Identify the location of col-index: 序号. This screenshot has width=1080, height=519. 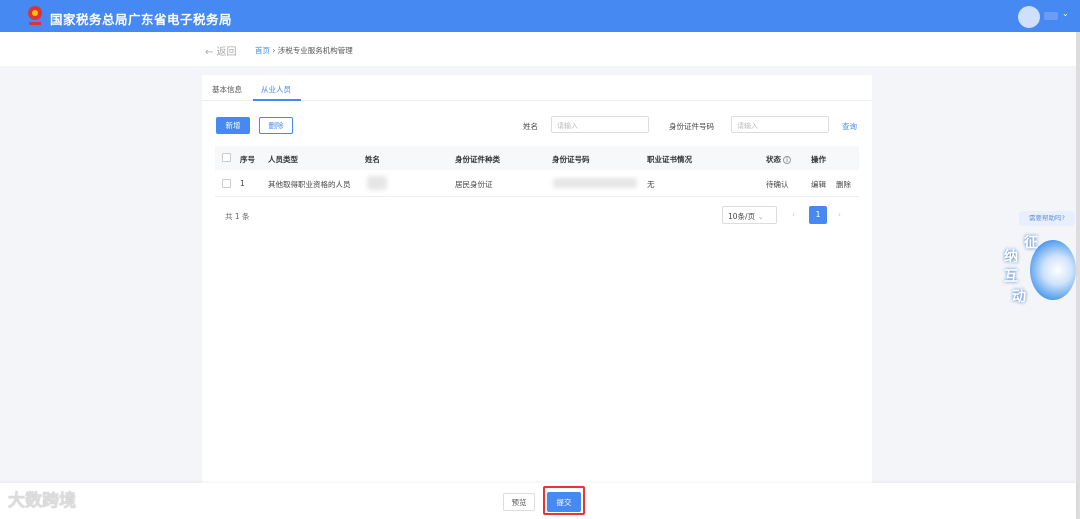
(247, 159).